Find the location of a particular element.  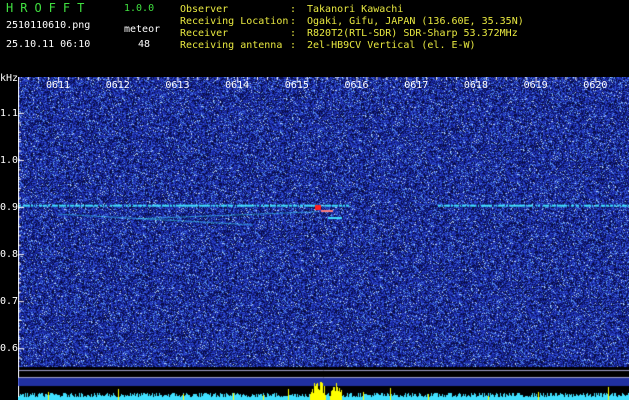

y-tick-label: 0.8 is located at coordinates (9, 255).